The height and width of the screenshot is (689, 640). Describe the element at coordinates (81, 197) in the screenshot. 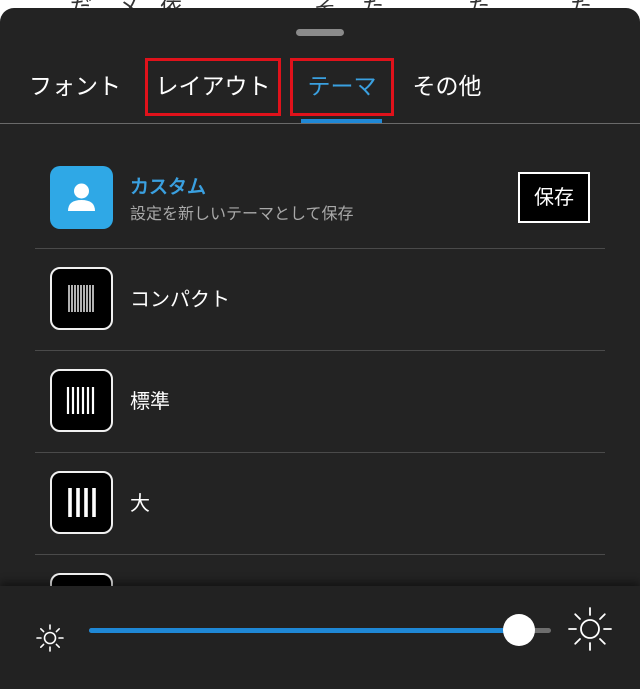

I see `person-icon` at that location.